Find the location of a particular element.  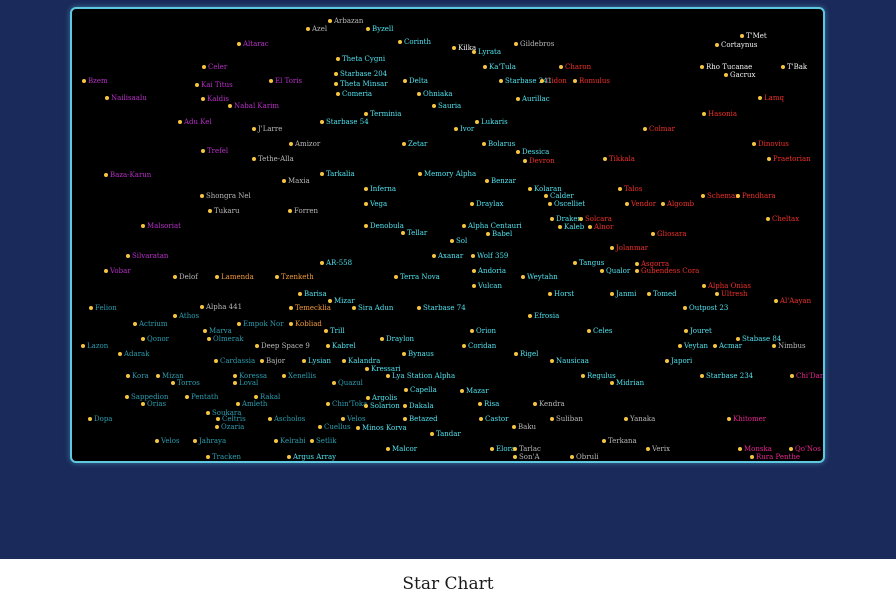

star-label: Kalandra is located at coordinates (364, 361).